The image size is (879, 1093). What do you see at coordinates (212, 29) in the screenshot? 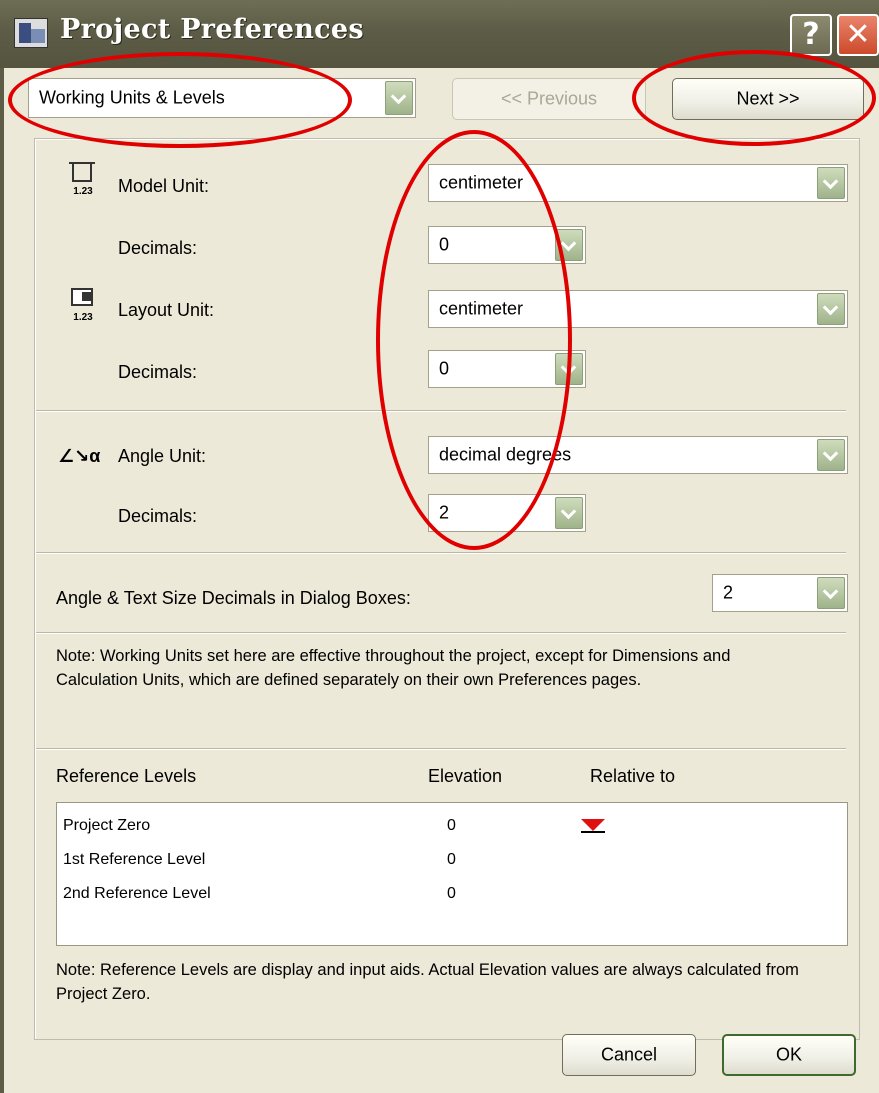
I see `window-title: Project Preferences` at bounding box center [212, 29].